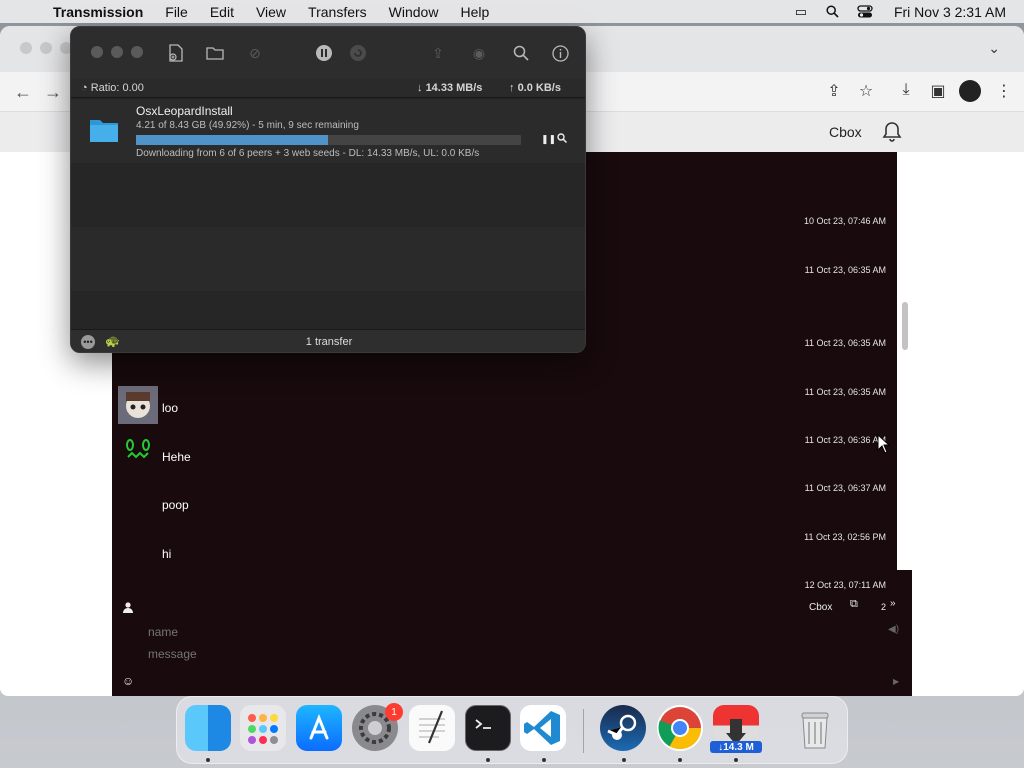 This screenshot has height=768, width=1024. I want to click on vscode-icon, so click(543, 728).